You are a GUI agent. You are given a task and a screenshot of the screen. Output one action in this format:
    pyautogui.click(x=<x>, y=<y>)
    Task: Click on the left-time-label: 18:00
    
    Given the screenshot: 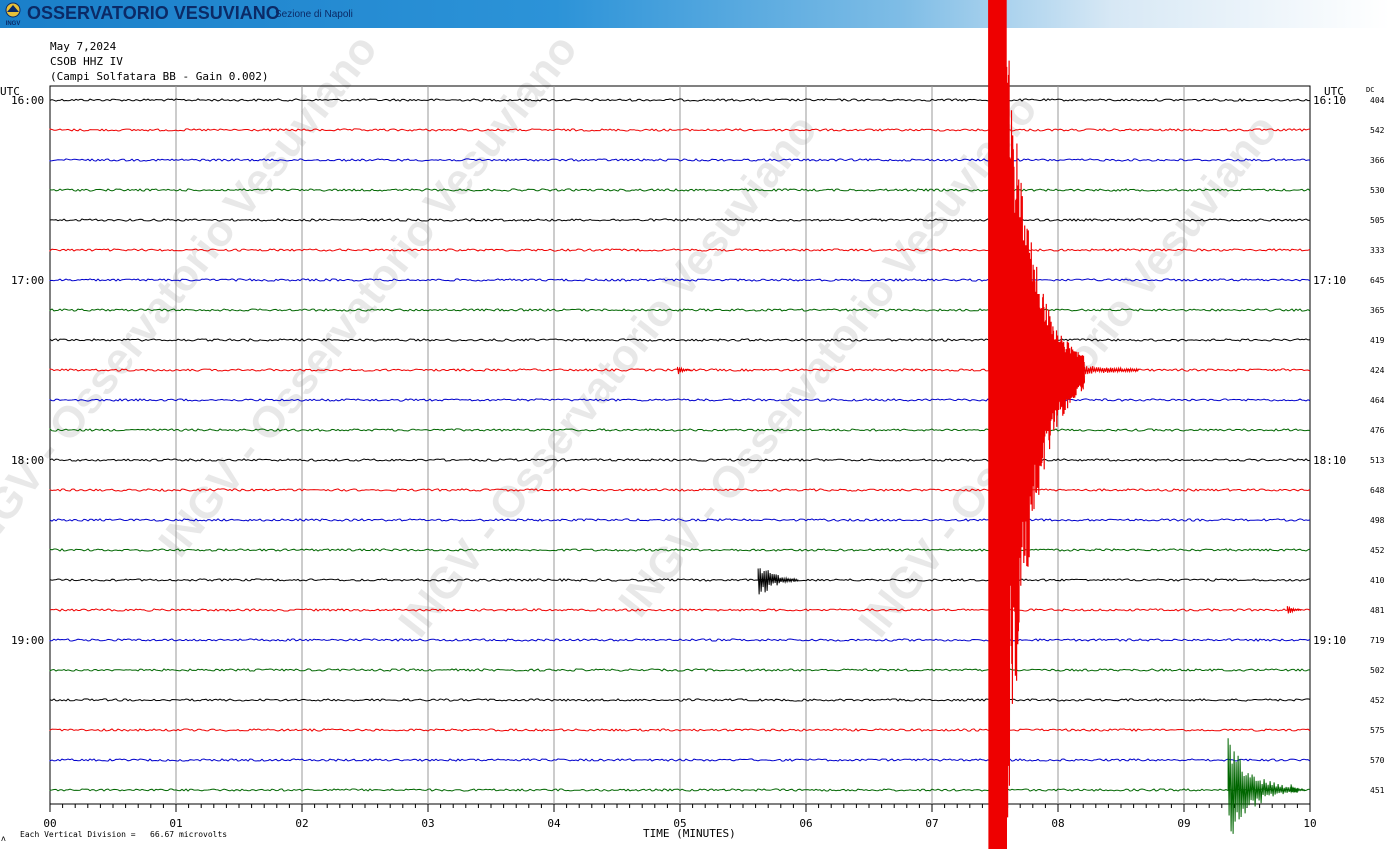 What is the action you would take?
    pyautogui.click(x=27, y=460)
    